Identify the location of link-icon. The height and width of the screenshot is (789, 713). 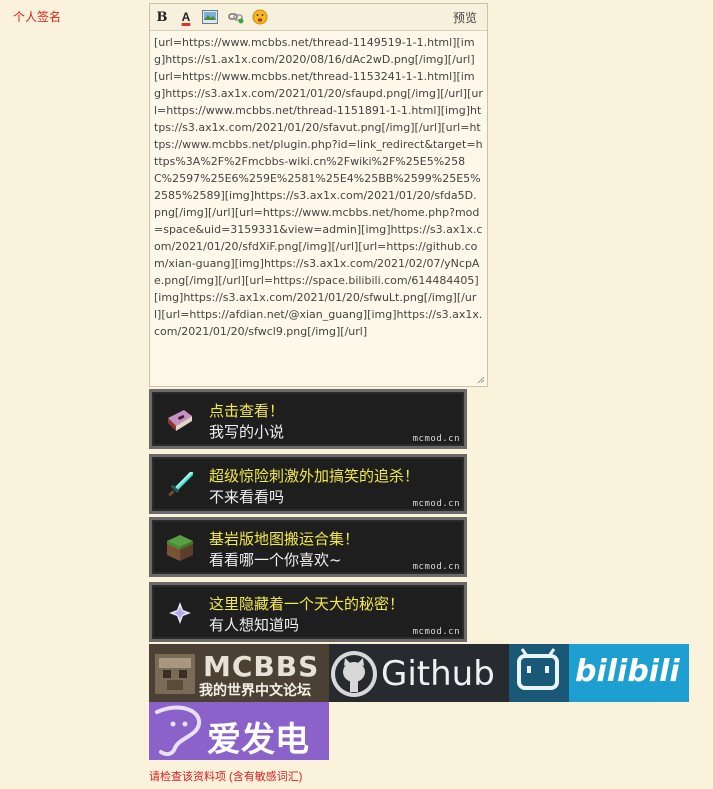
(236, 18).